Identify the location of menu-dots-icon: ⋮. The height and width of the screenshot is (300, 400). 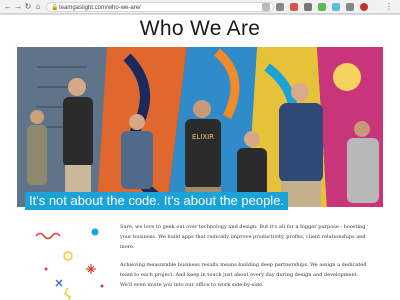
(389, 7).